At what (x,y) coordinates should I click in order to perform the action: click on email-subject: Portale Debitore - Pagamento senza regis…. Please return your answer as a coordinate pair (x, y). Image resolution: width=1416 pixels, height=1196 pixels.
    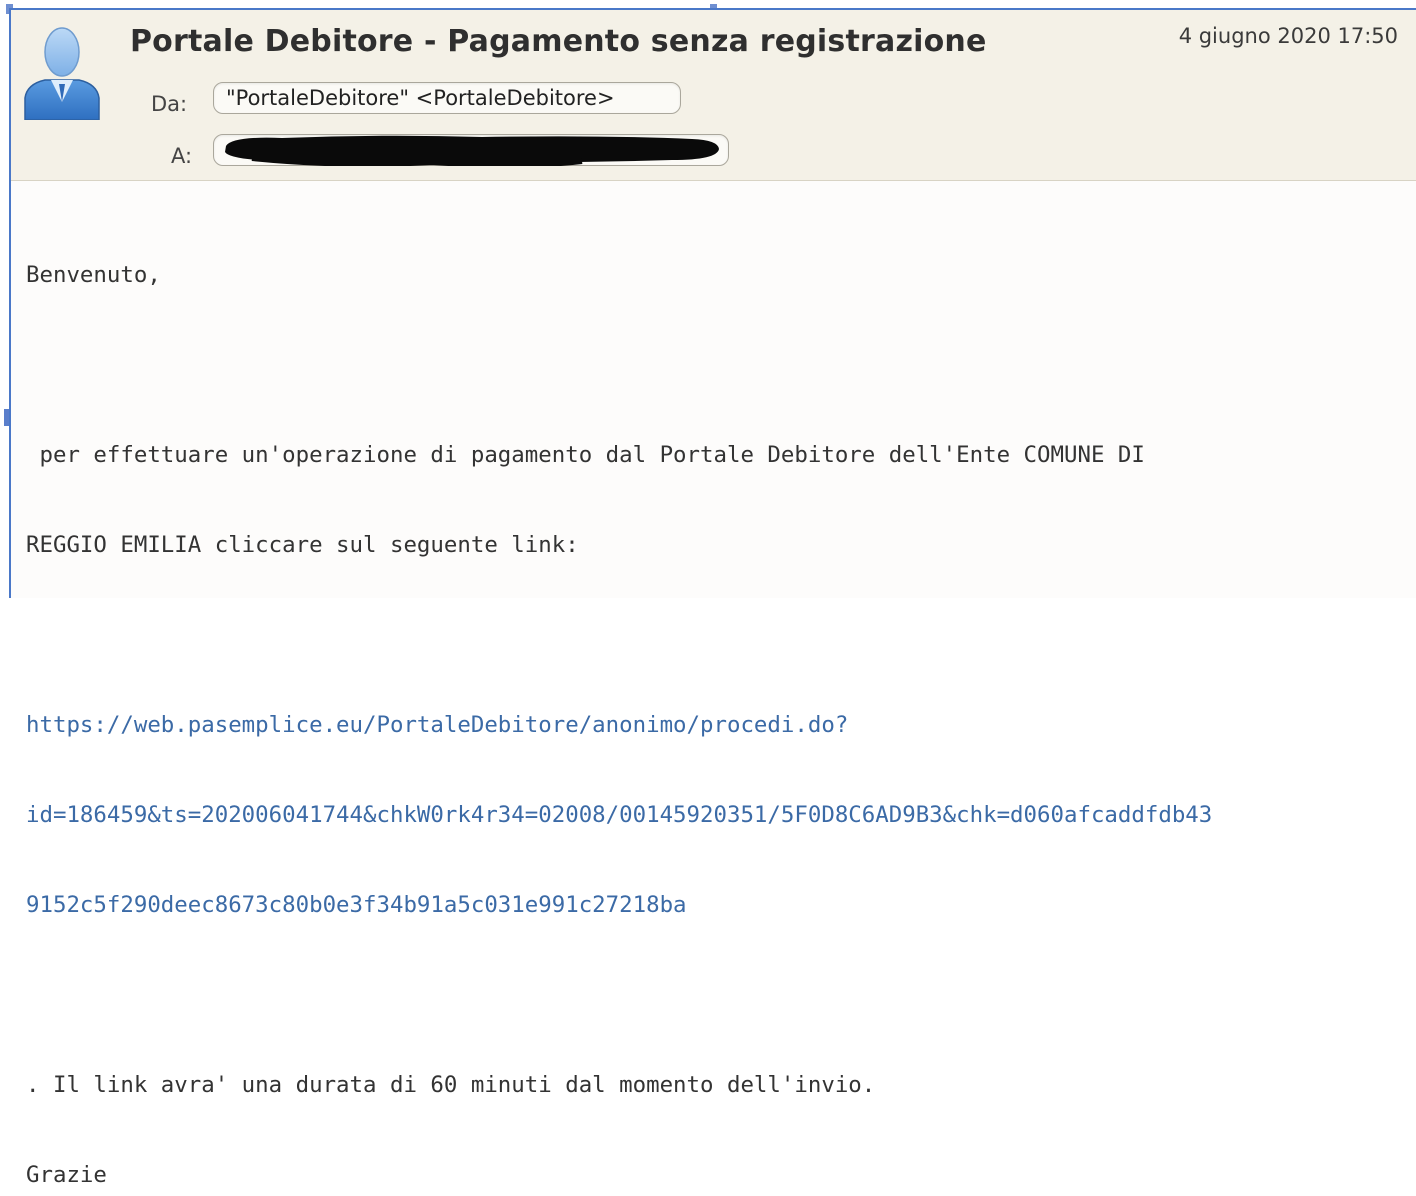
    Looking at the image, I should click on (558, 41).